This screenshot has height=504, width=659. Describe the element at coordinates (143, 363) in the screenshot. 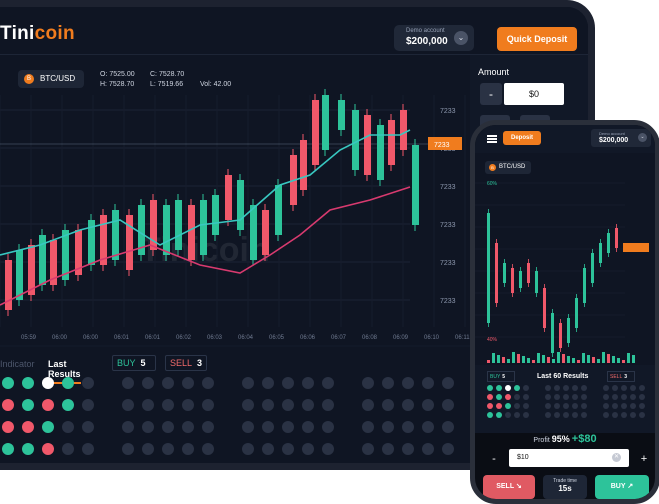

I see `buy-count-value: 5` at that location.